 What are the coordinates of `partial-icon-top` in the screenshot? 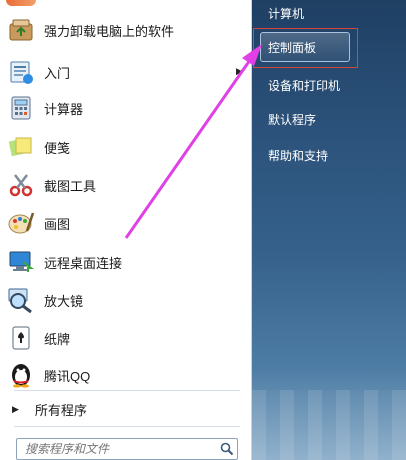 It's located at (21, 3).